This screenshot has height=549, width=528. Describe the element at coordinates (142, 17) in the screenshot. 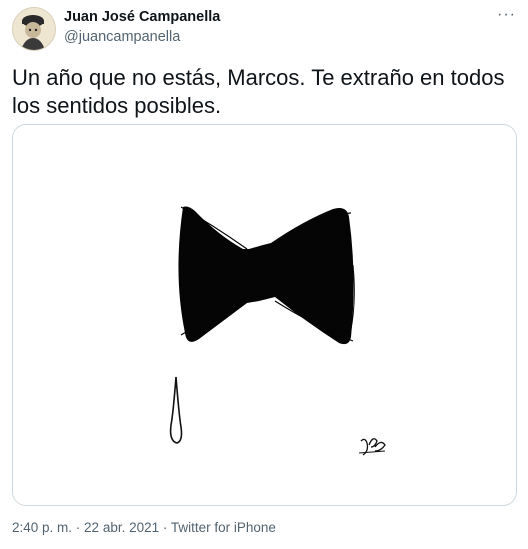

I see `author-name: Juan José Campanella` at that location.